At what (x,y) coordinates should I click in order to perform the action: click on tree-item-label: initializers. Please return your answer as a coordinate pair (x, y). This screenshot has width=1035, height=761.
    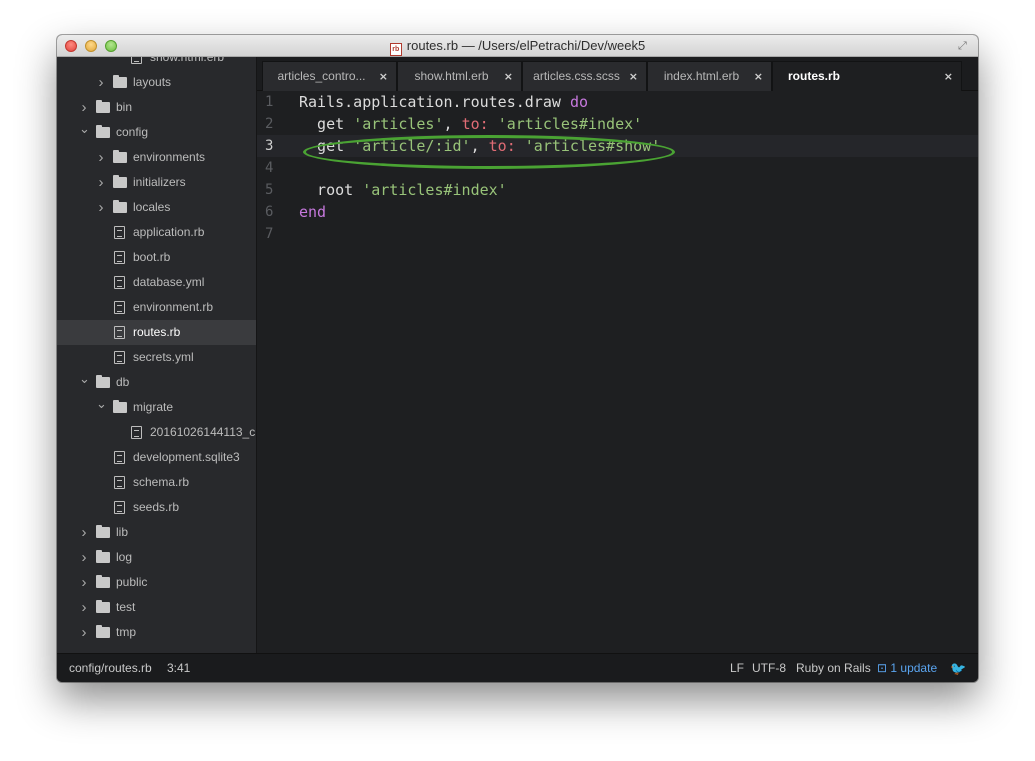
    Looking at the image, I should click on (159, 182).